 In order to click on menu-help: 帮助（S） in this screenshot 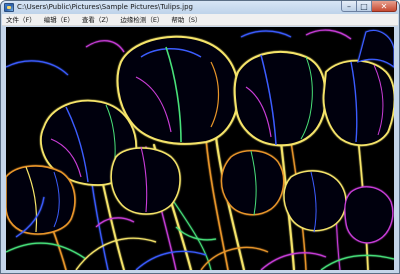, I will do `click(186, 20)`.